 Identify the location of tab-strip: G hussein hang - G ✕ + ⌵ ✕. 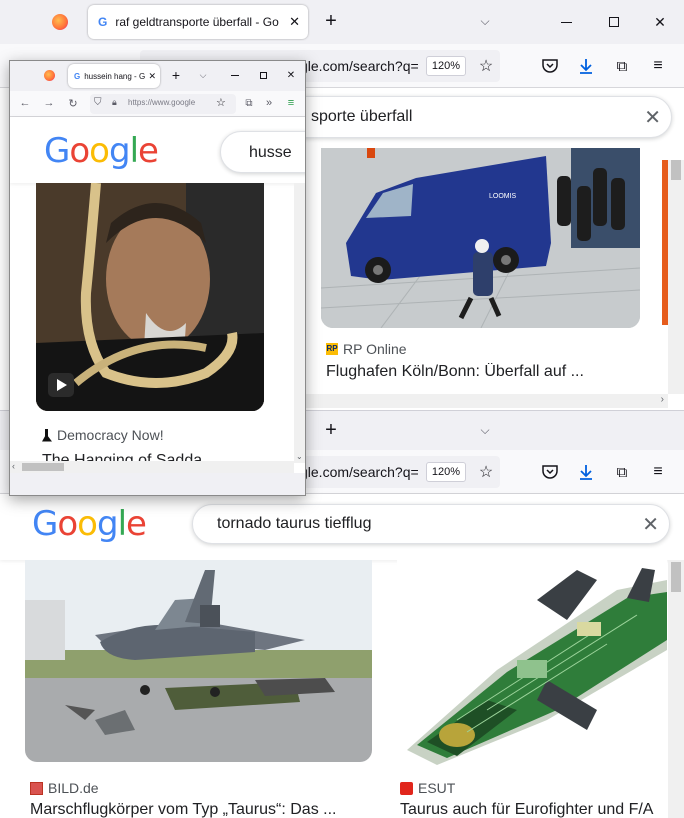
(157, 76).